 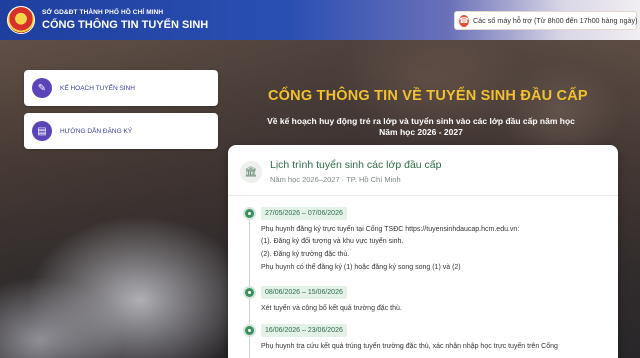 What do you see at coordinates (335, 179) in the screenshot?
I see `schedule-subtitle: Năm học 2026–2027 · TP. Hồ Chí Minh` at bounding box center [335, 179].